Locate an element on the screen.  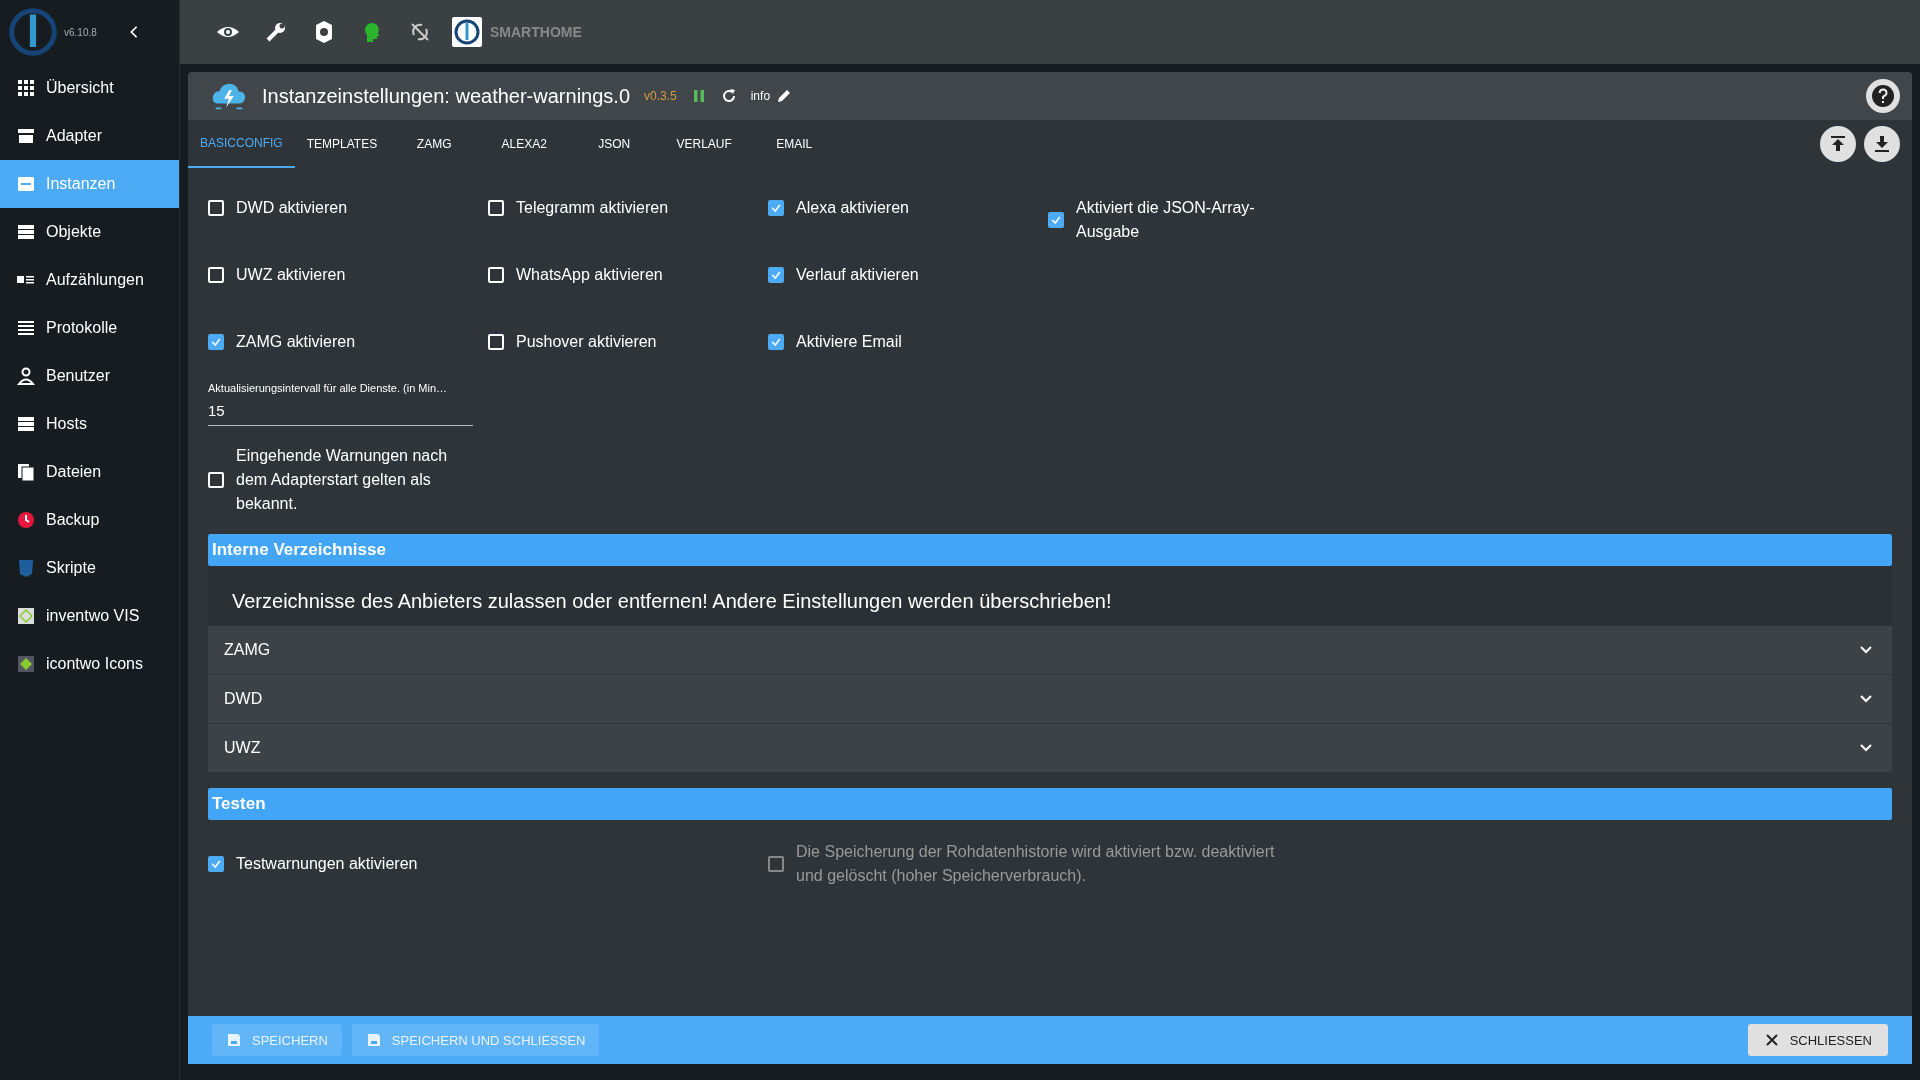
panel-title: UWZ is located at coordinates (243, 748).